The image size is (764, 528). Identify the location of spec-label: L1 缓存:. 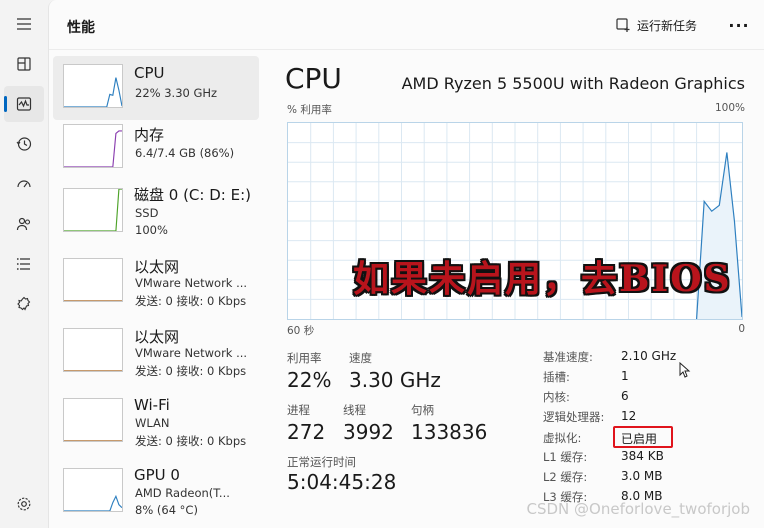
(565, 457).